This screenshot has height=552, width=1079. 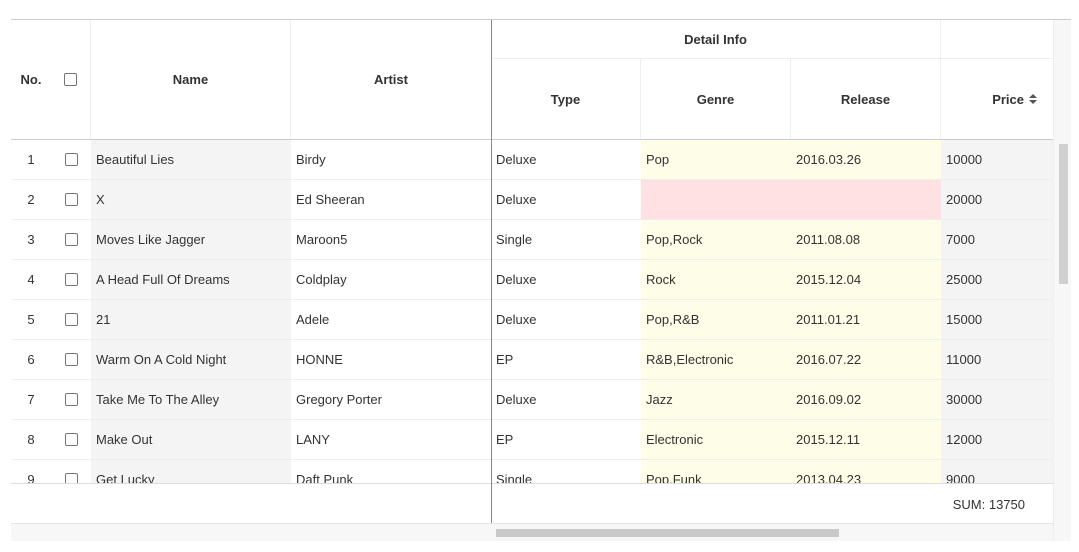 I want to click on column-header-name: Name, so click(x=191, y=79).